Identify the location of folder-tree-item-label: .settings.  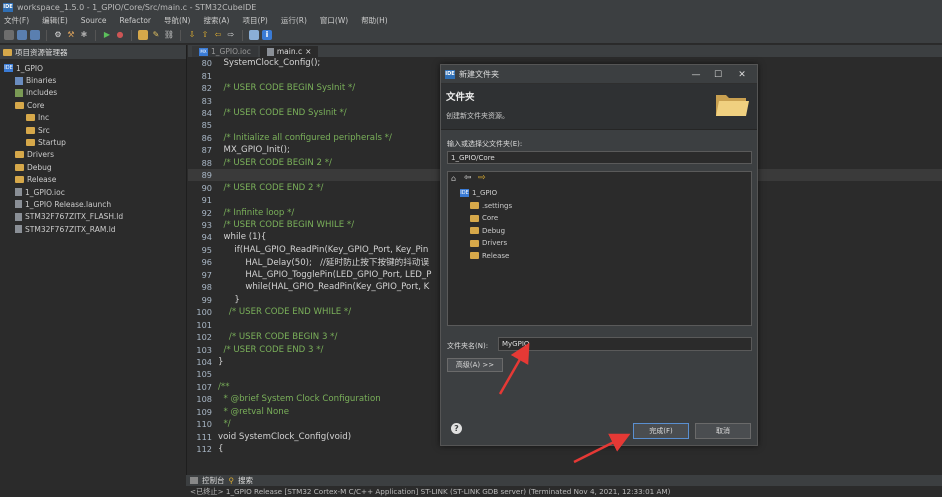
(497, 205).